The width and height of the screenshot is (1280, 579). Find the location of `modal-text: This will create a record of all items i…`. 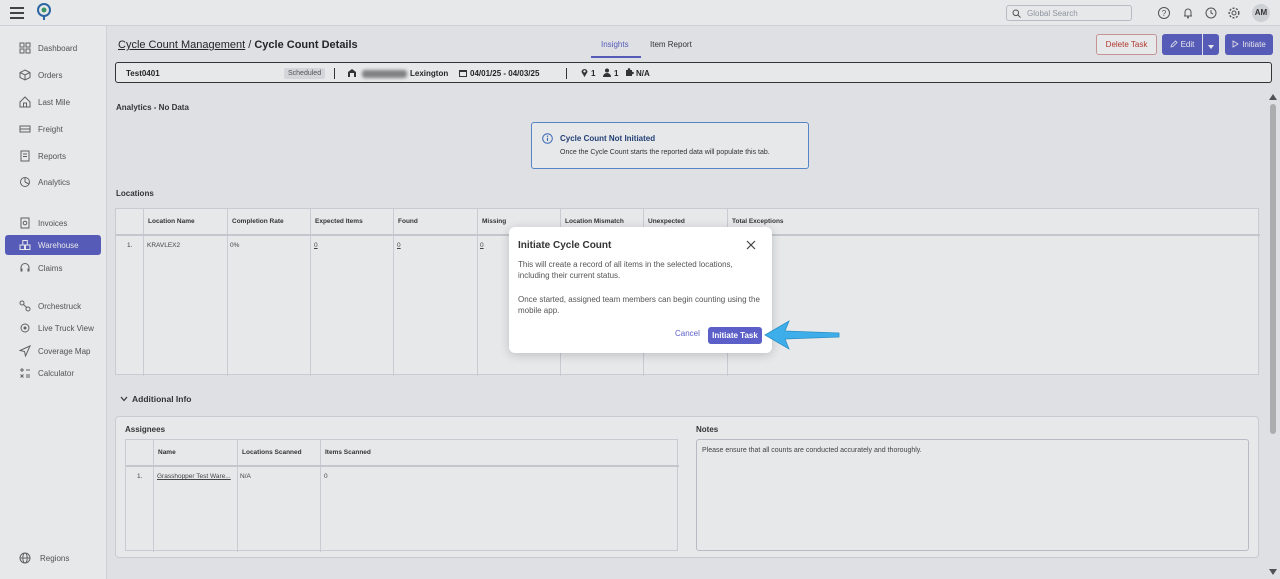

modal-text: This will create a record of all items i… is located at coordinates (625, 270).